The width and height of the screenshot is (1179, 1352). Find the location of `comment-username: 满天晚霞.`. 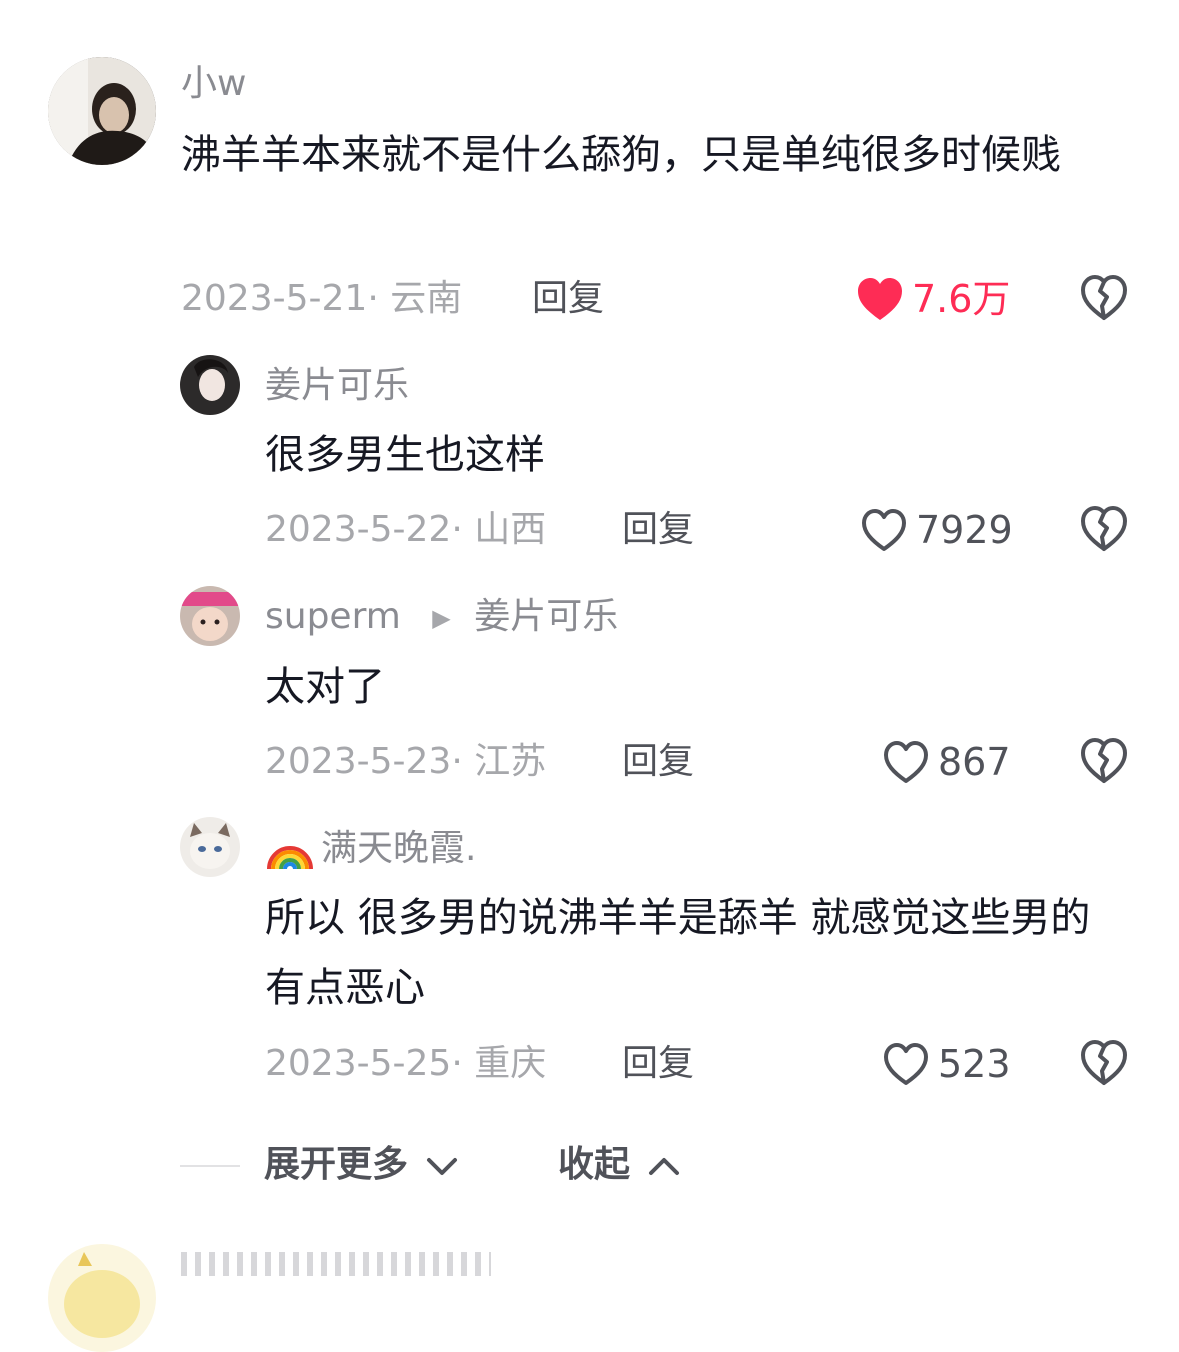

comment-username: 满天晚霞. is located at coordinates (398, 848).